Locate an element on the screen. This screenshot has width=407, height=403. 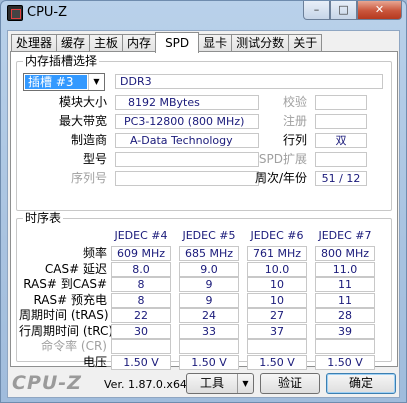
minimize-button: – is located at coordinates (316, 10).